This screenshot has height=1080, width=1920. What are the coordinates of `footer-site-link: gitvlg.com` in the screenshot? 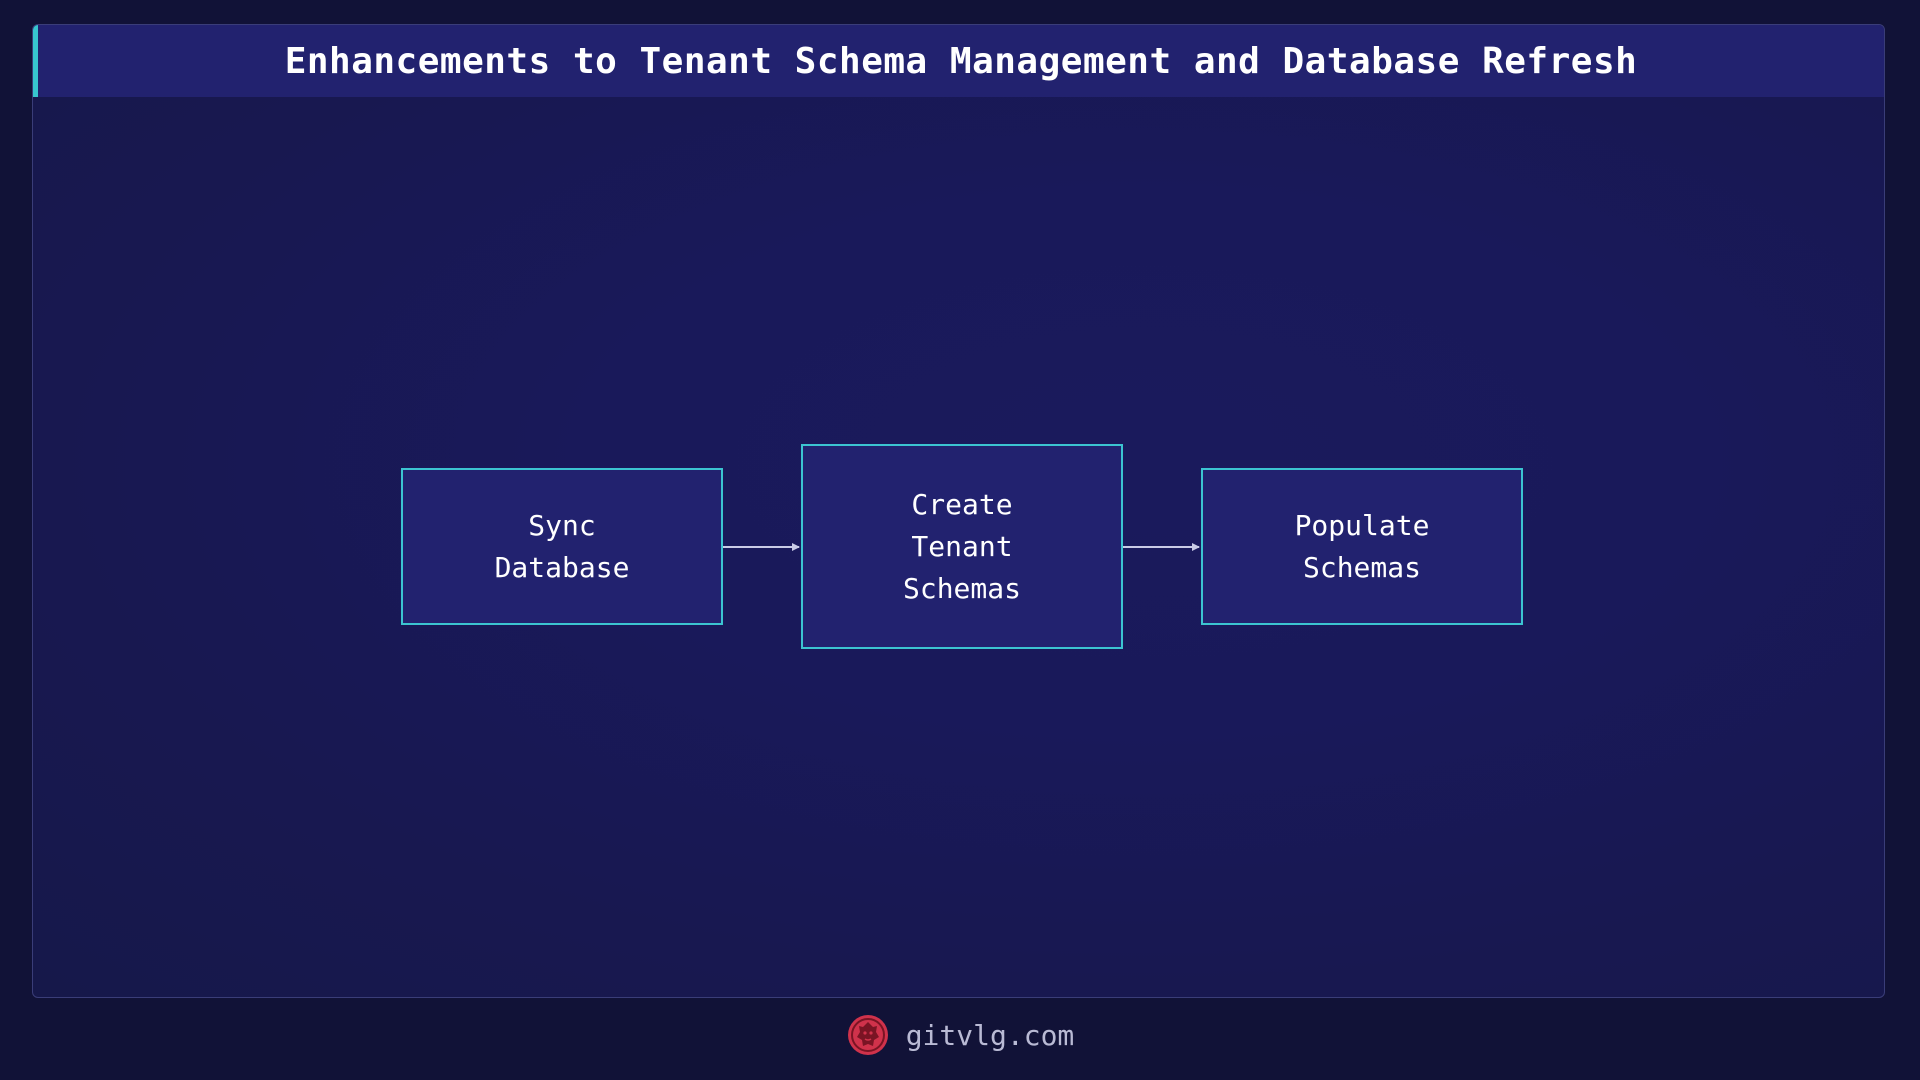 It's located at (990, 1035).